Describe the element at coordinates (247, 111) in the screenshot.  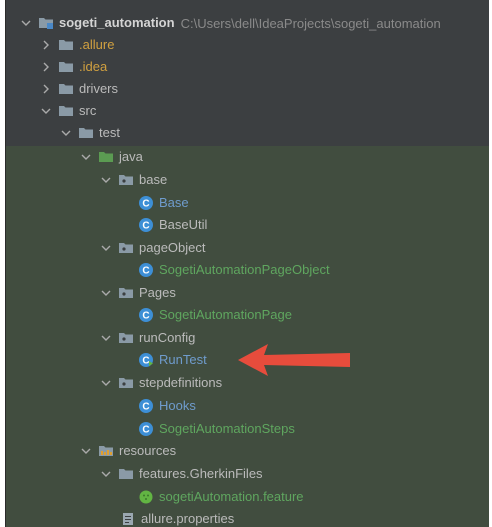
I see `tree-node-src: src` at that location.